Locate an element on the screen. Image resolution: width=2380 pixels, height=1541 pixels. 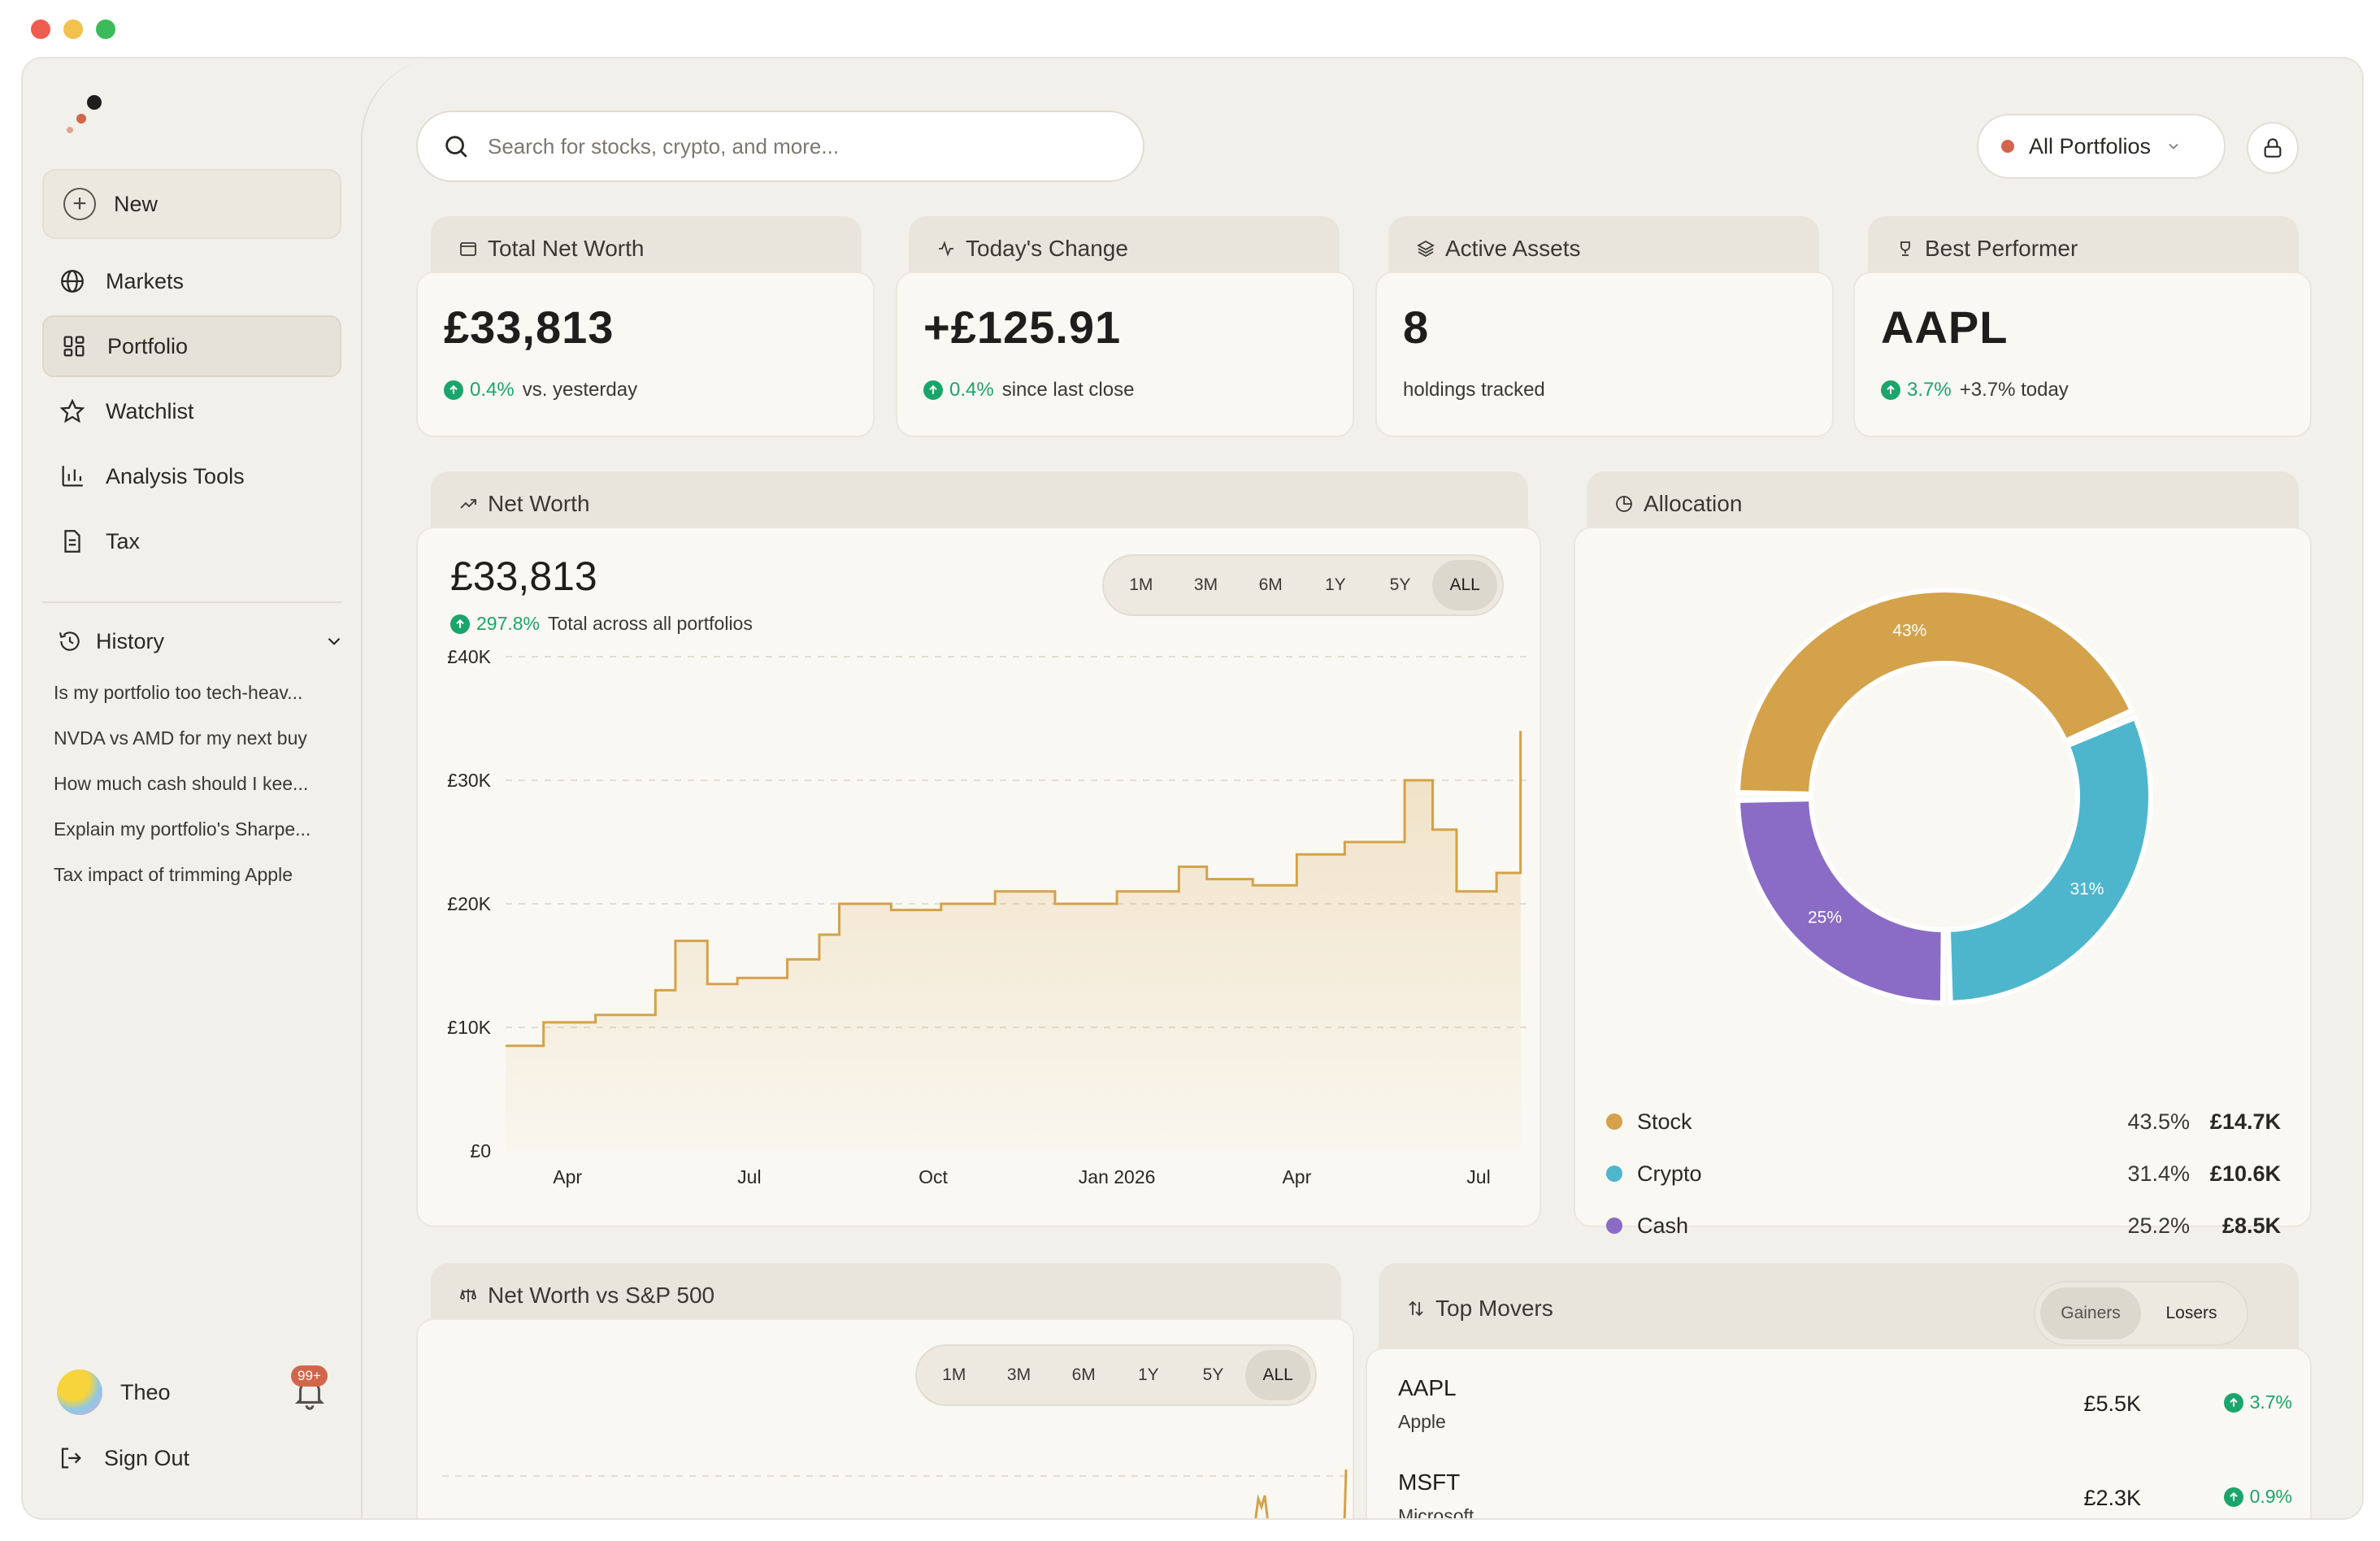
allocation-donut-chart: 43% 31% 25% is located at coordinates (1944, 797).